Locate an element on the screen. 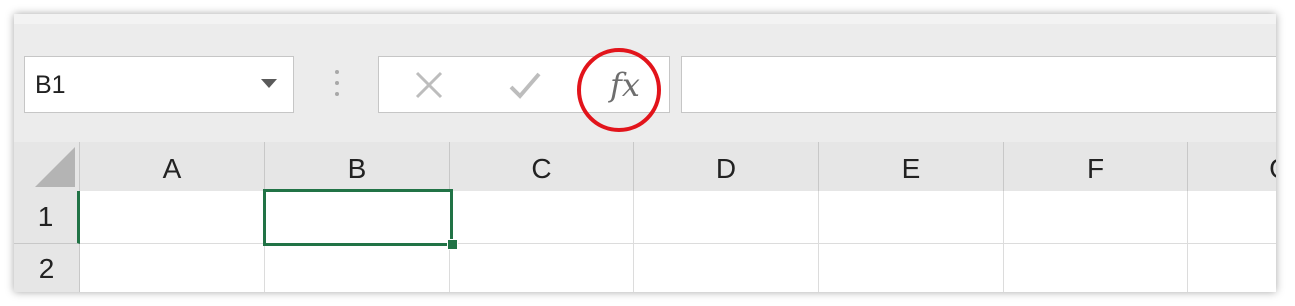 The height and width of the screenshot is (306, 1295). cell-g2 is located at coordinates (1232, 268).